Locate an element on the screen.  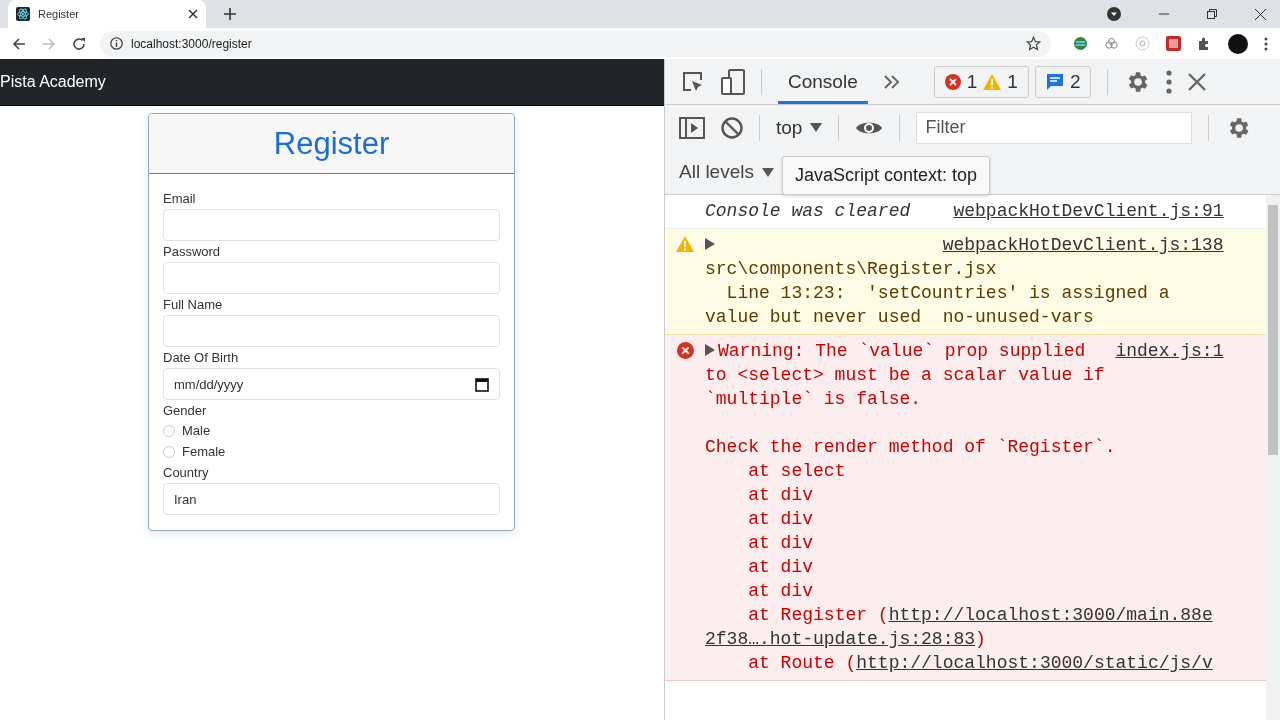
source-link: webpackHotDevClient.js:91 is located at coordinates (1088, 211).